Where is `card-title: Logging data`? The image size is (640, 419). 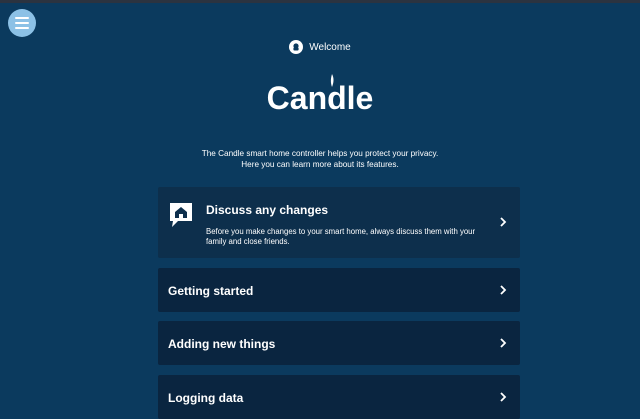
card-title: Logging data is located at coordinates (206, 398).